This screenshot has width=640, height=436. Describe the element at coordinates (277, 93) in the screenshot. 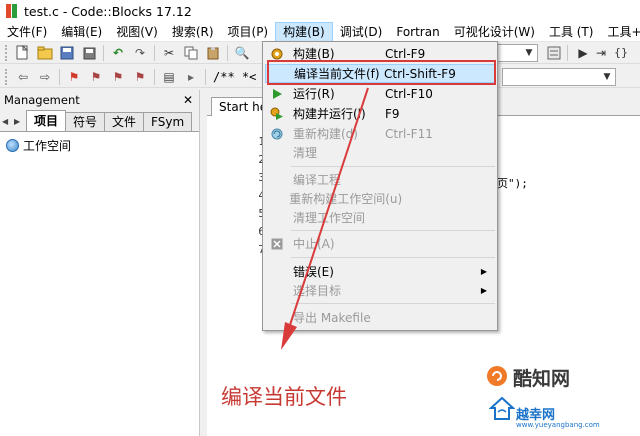

I see `run-icon` at that location.